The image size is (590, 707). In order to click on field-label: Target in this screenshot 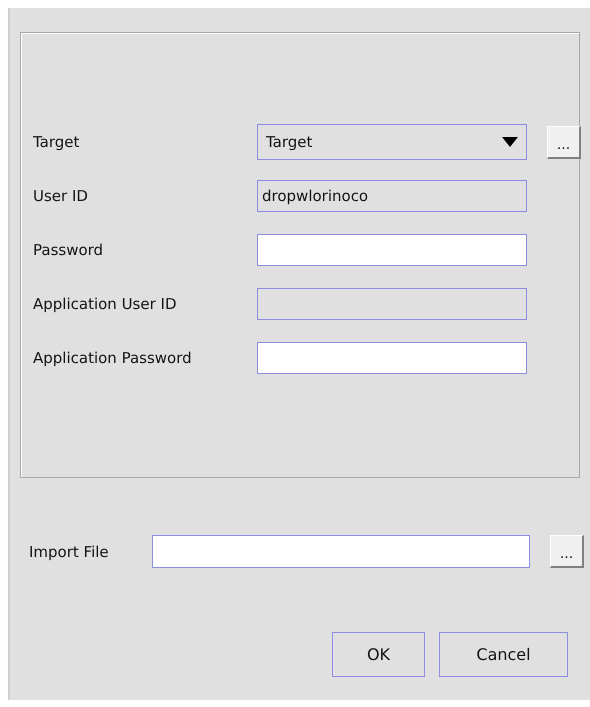, I will do `click(56, 142)`.